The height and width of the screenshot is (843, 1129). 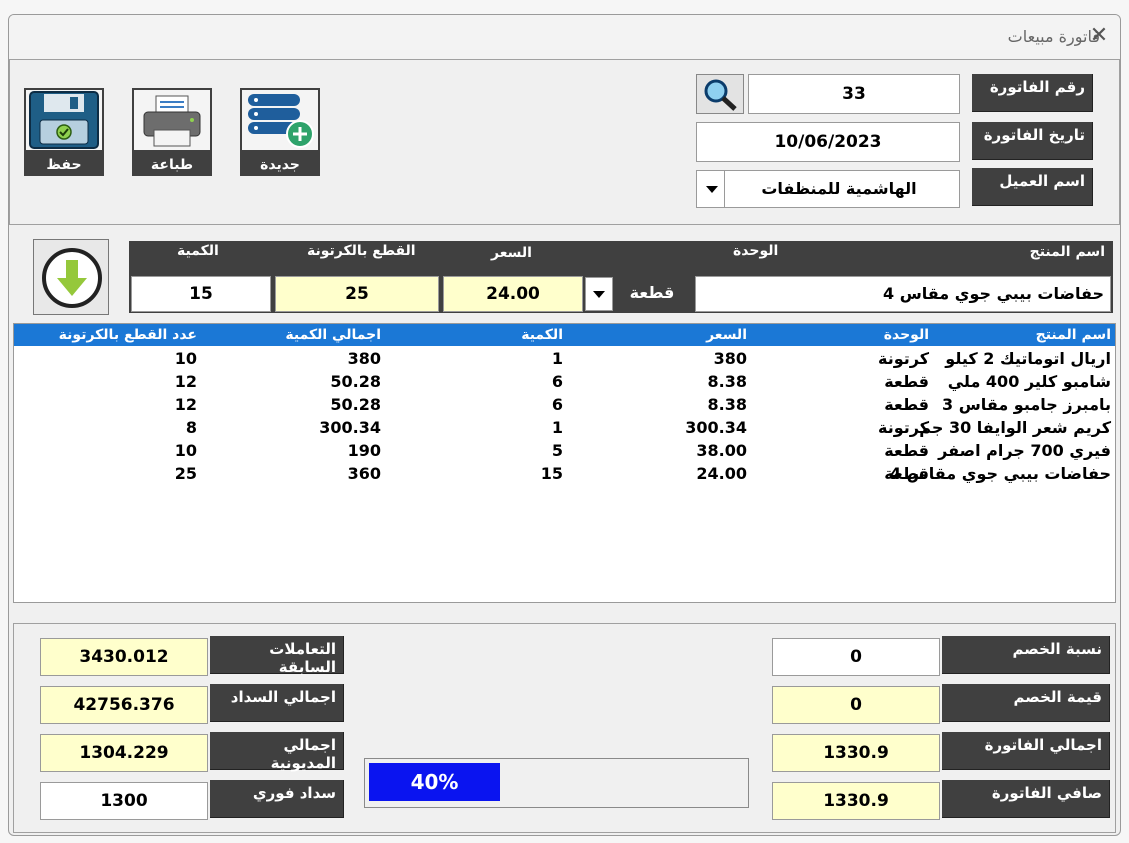 I want to click on previous-transactions-label: التعاملات السابقة, so click(x=277, y=656).